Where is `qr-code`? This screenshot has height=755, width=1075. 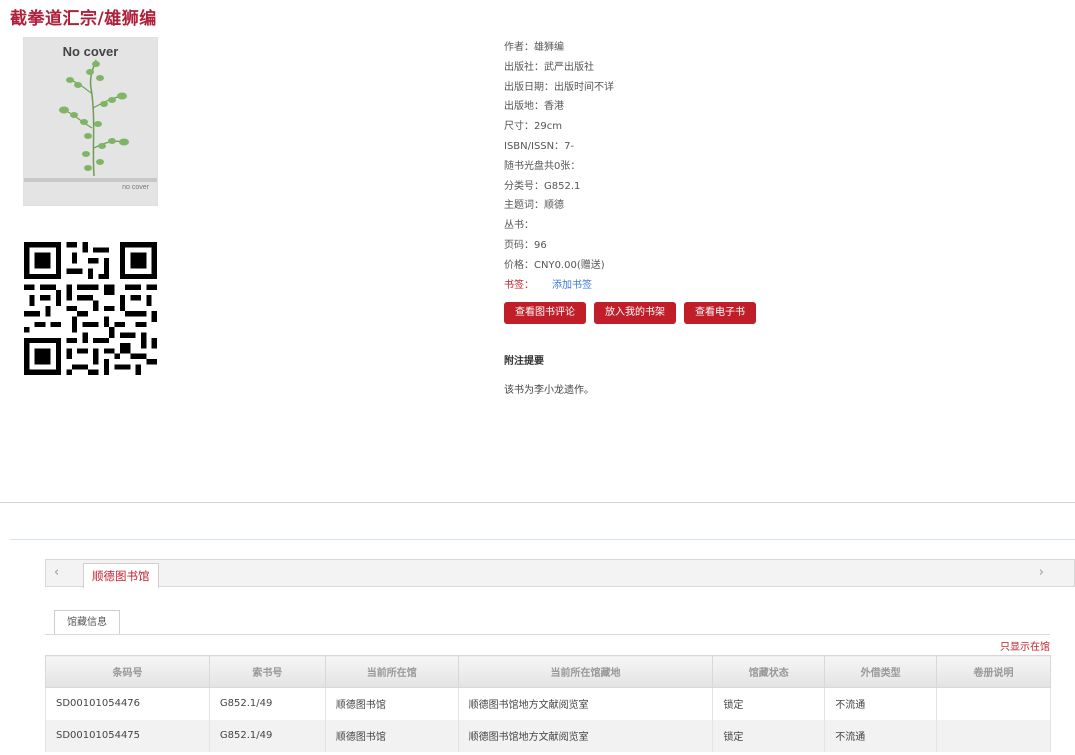
qr-code is located at coordinates (90, 308).